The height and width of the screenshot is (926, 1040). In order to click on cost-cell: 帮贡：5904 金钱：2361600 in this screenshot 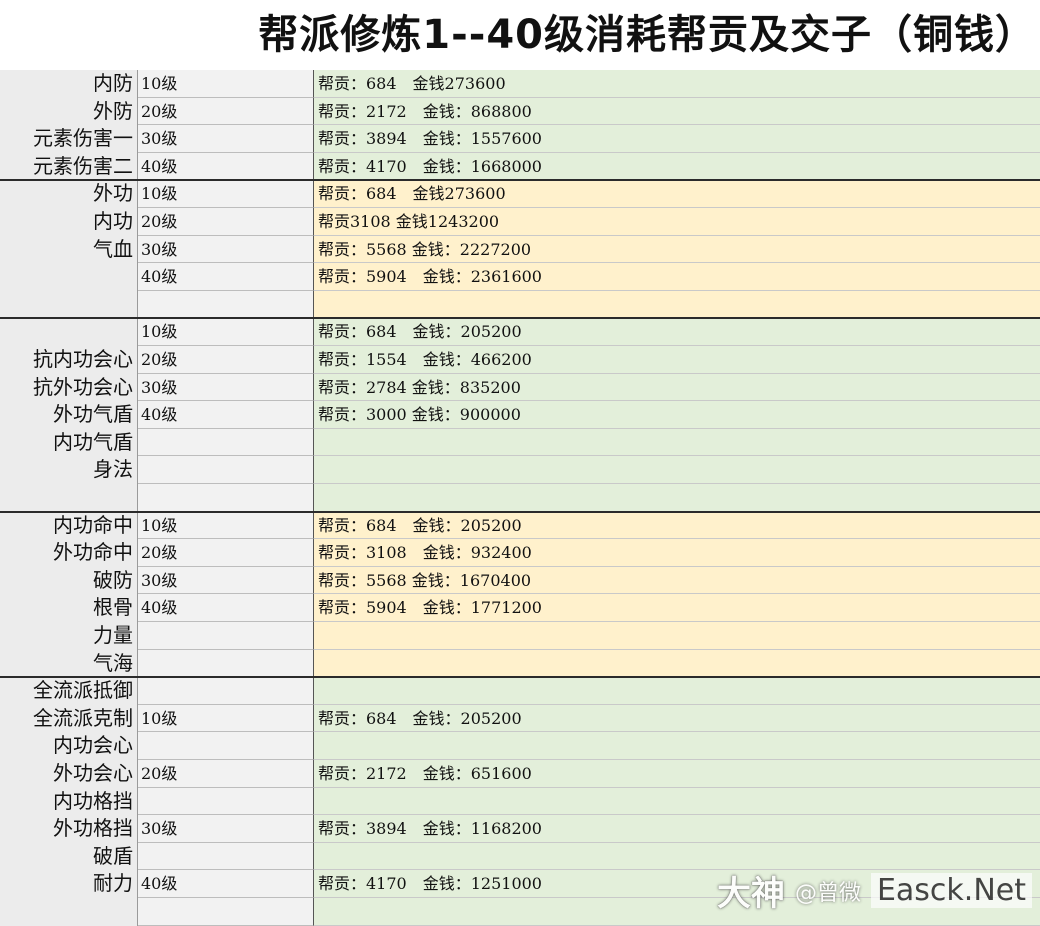, I will do `click(677, 277)`.